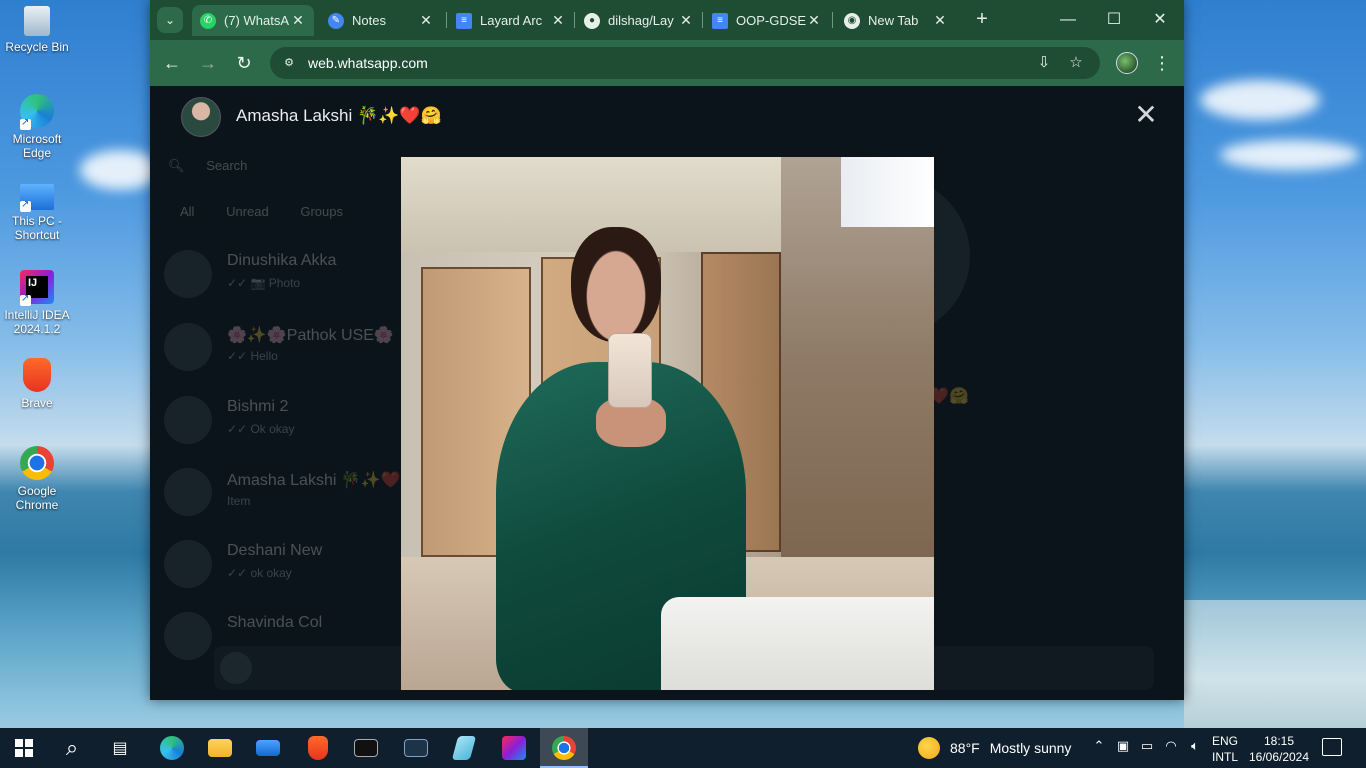 This screenshot has height=768, width=1366. Describe the element at coordinates (1225, 749) in the screenshot. I see `input-language: ENG INTL` at that location.